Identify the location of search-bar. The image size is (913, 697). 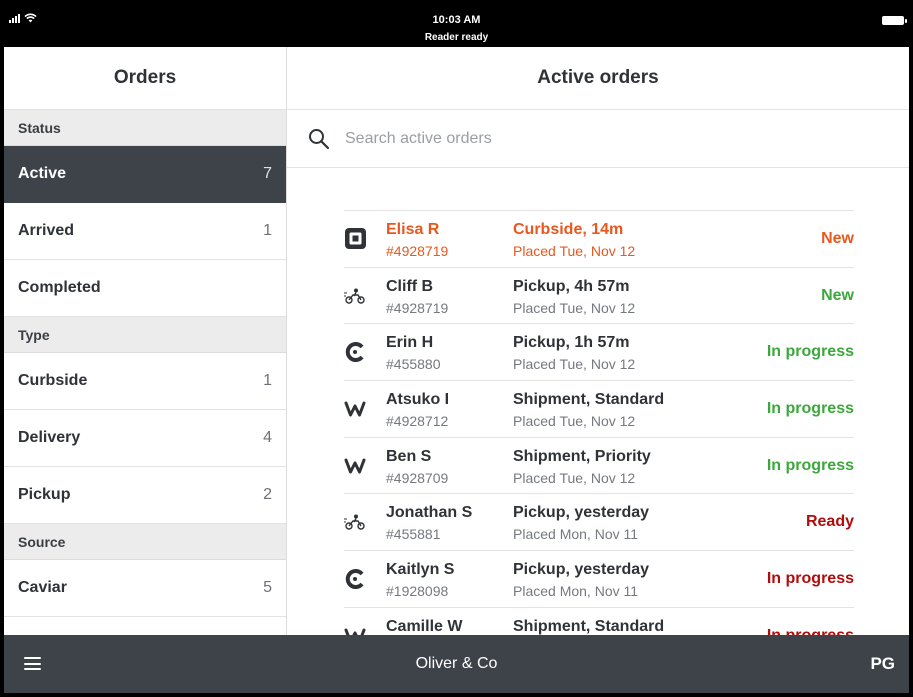
(598, 139).